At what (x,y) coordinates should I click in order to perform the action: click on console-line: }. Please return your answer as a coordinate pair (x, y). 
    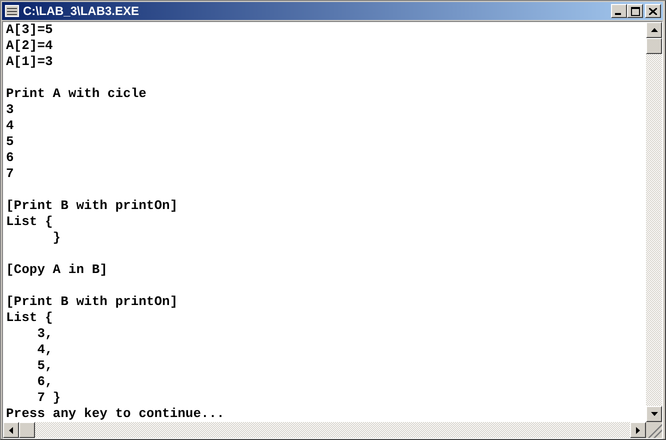
    Looking at the image, I should click on (57, 238).